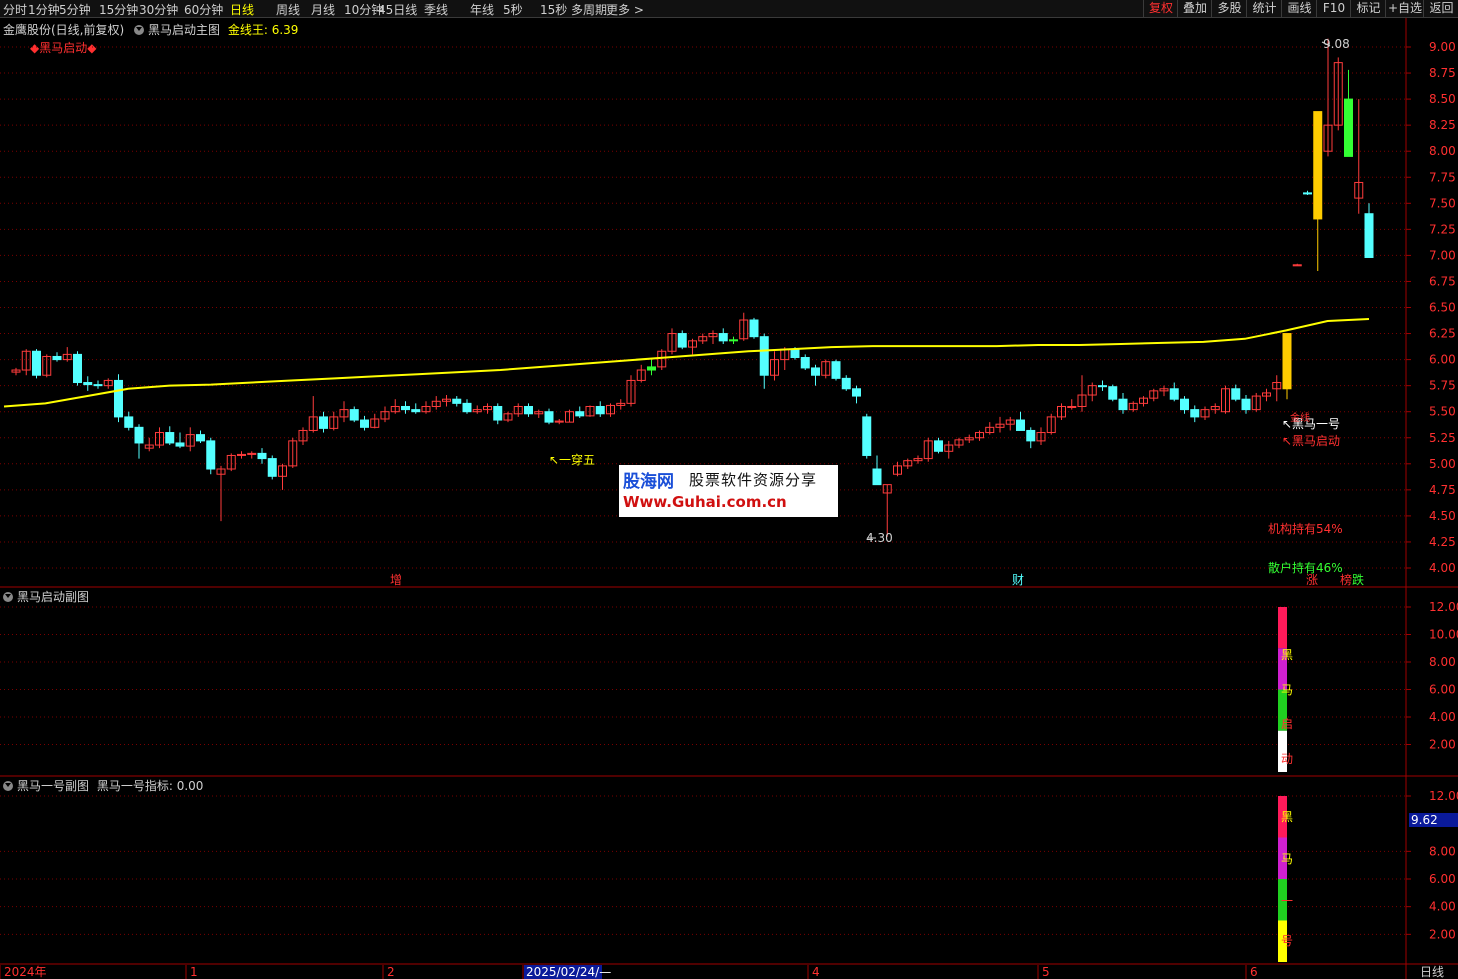 This screenshot has width=1458, height=979. Describe the element at coordinates (1254, 972) in the screenshot. I see `xaxis-label-6: 6` at that location.